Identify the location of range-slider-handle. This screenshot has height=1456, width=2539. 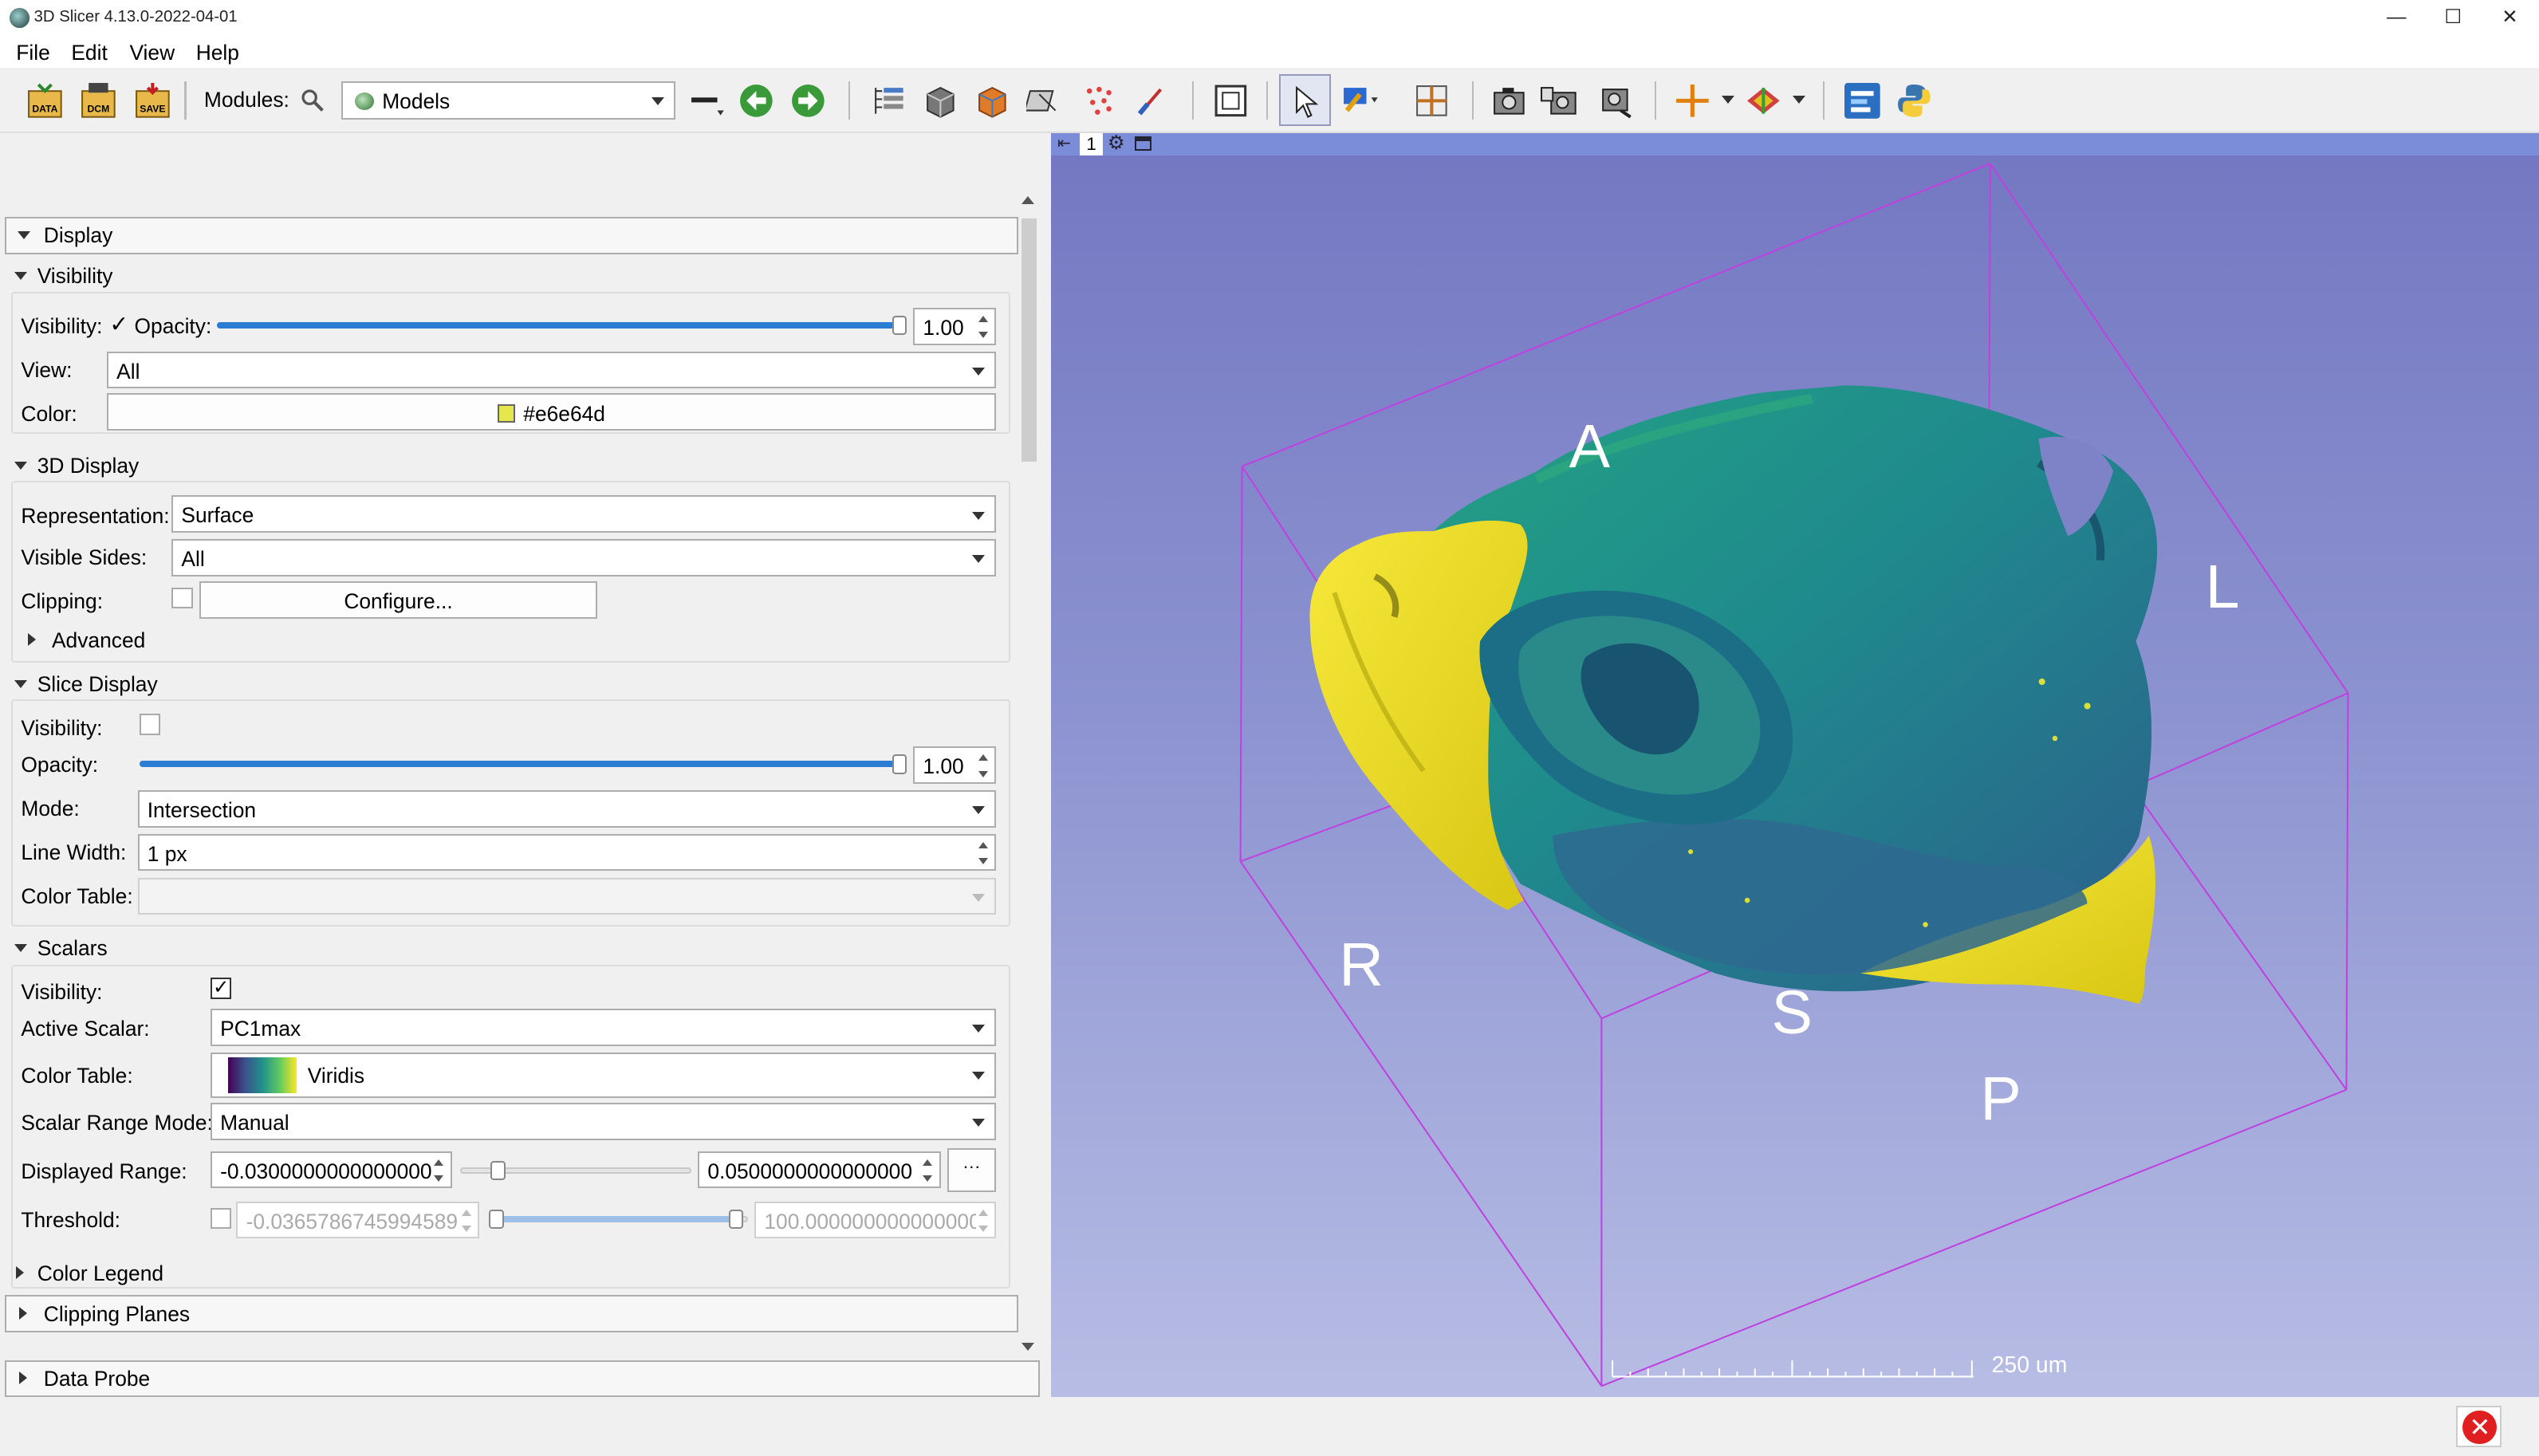
(498, 1170).